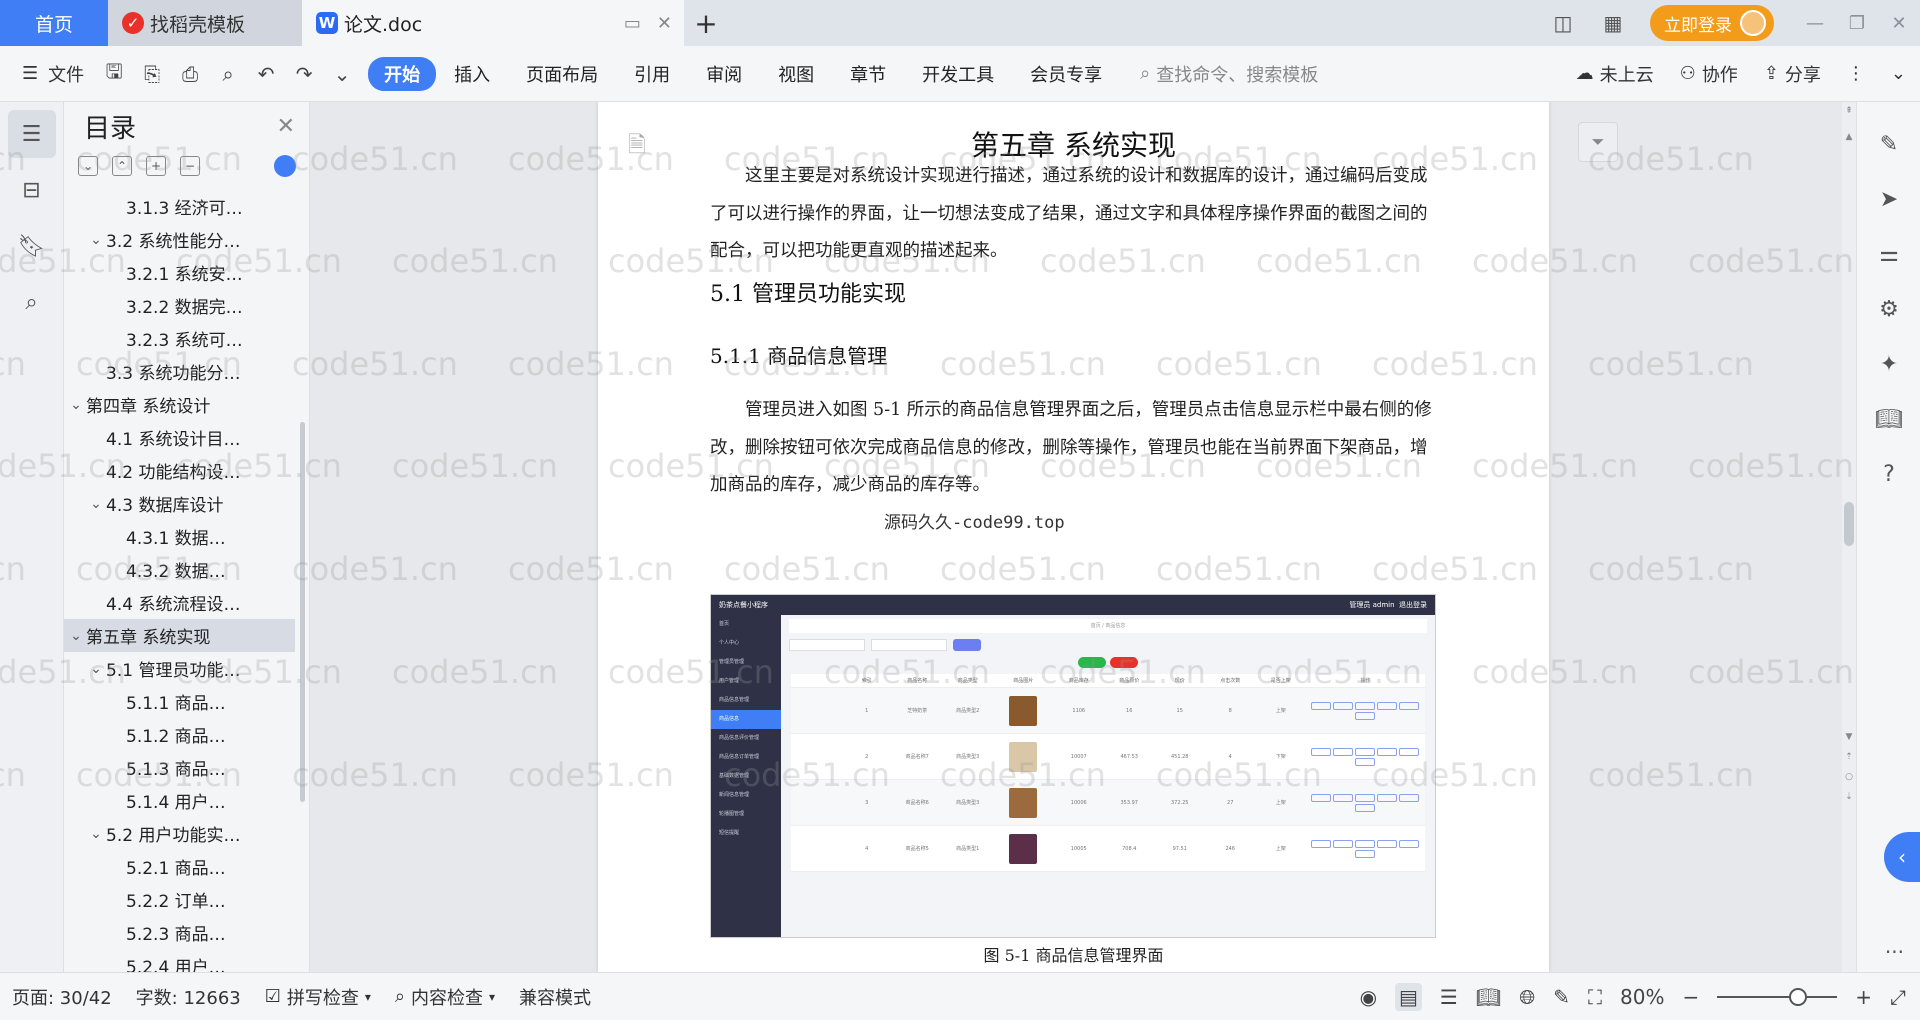  Describe the element at coordinates (1229, 74) in the screenshot. I see `command-search: ⌕ 查找命令、搜索模板` at that location.